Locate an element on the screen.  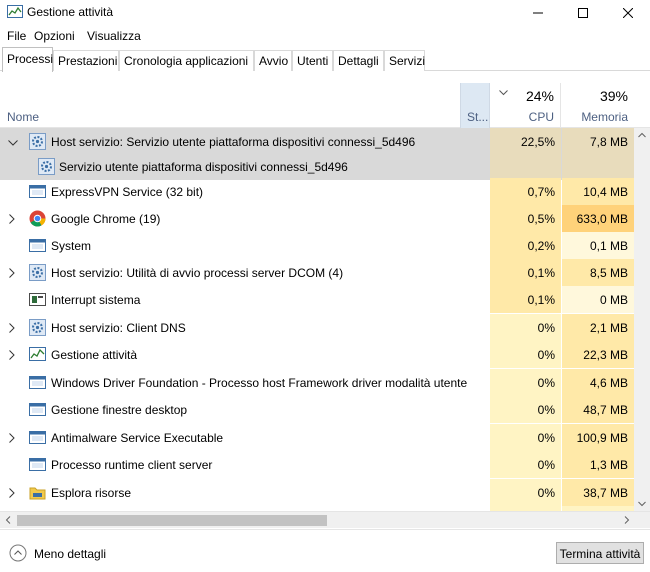
tab-app-history: Cronologia applicazioni is located at coordinates (186, 60).